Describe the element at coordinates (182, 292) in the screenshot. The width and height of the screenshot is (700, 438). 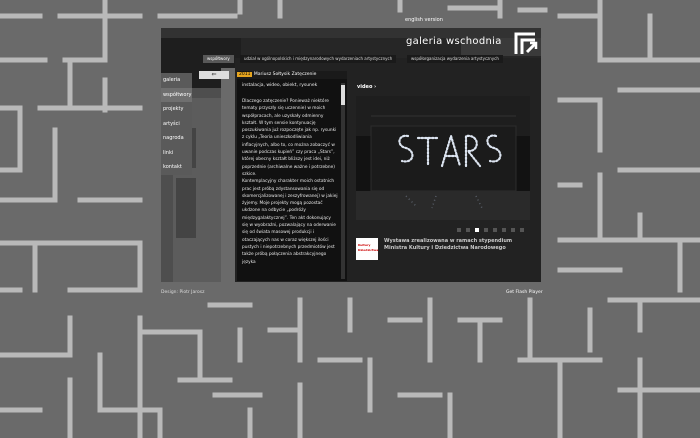
I see `design-credit: Design: Piotr Jarosz` at that location.